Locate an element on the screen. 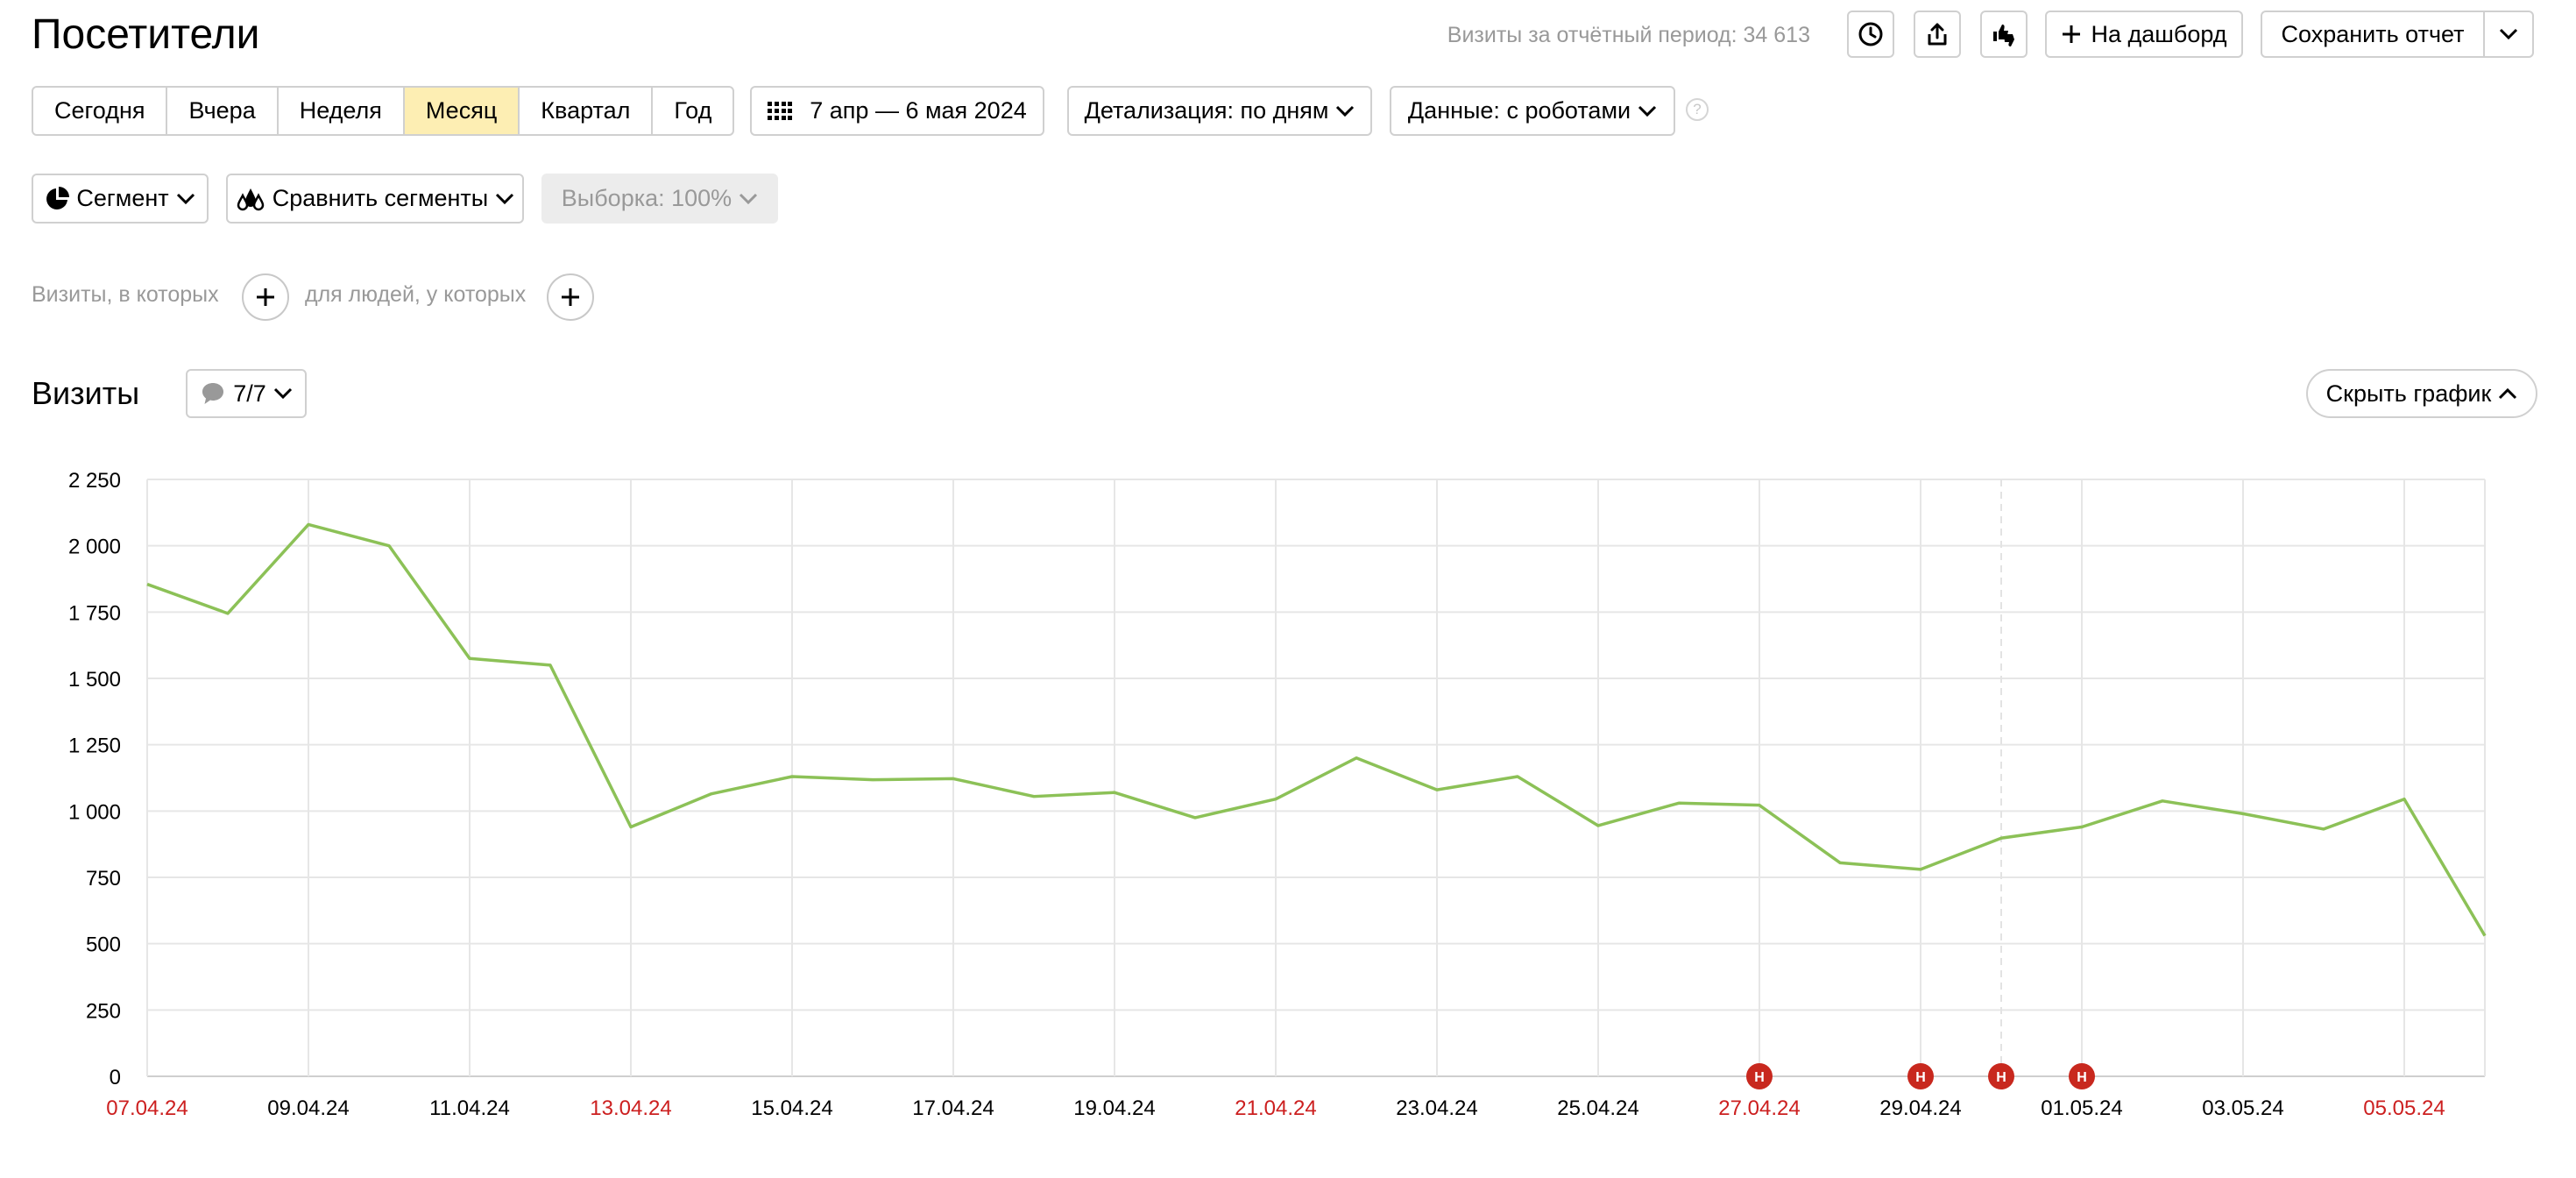 The width and height of the screenshot is (2576, 1178). history-button is located at coordinates (1870, 34).